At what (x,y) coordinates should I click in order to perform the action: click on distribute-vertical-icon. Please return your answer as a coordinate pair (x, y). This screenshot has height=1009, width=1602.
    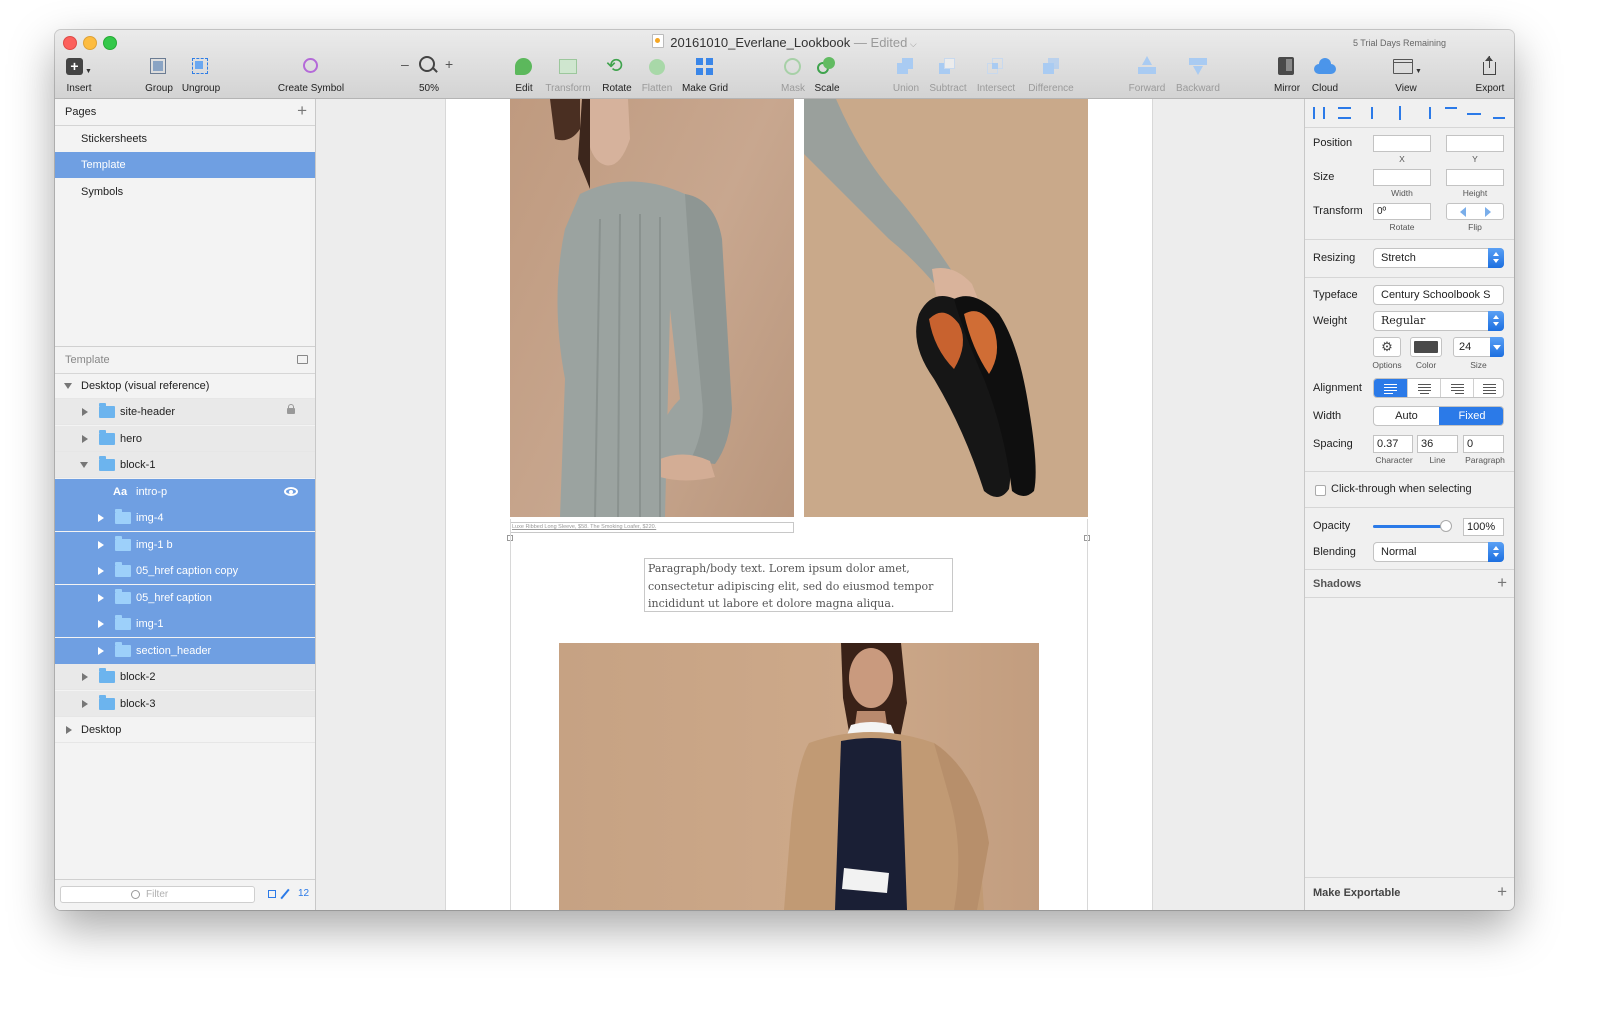
    Looking at the image, I should click on (1344, 113).